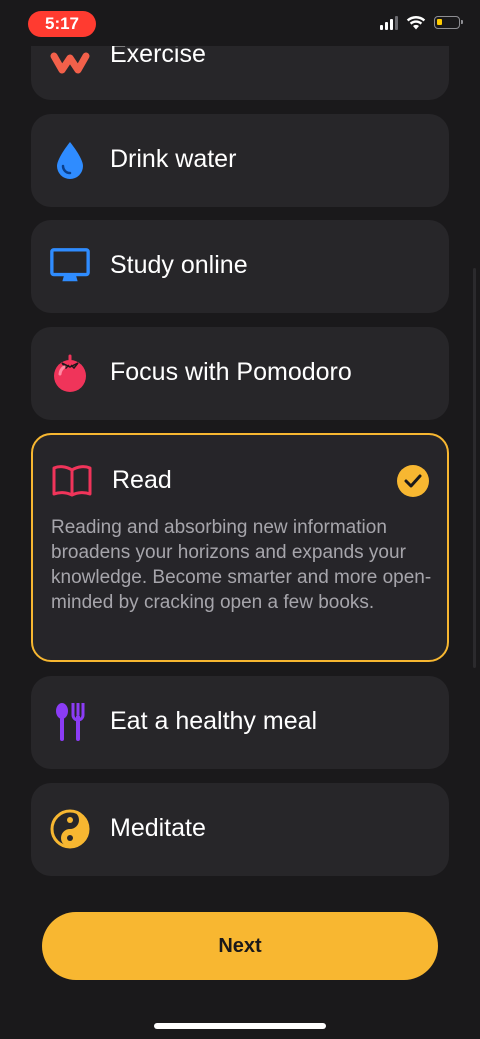 The height and width of the screenshot is (1039, 480). Describe the element at coordinates (70, 63) in the screenshot. I see `exercise-squiggle-icon` at that location.